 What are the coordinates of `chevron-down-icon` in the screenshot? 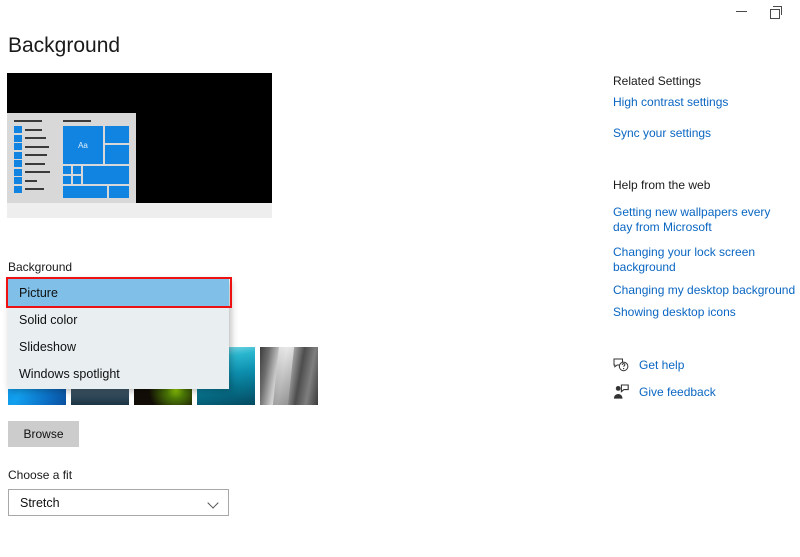 It's located at (214, 503).